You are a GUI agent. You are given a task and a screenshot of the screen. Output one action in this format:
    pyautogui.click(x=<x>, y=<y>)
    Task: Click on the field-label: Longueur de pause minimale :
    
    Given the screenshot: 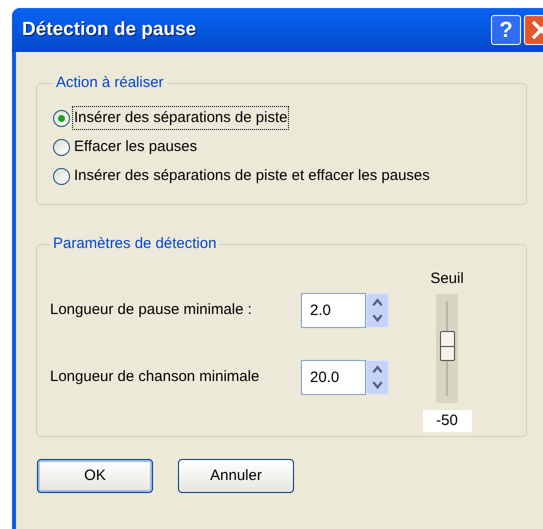 What is the action you would take?
    pyautogui.click(x=151, y=310)
    